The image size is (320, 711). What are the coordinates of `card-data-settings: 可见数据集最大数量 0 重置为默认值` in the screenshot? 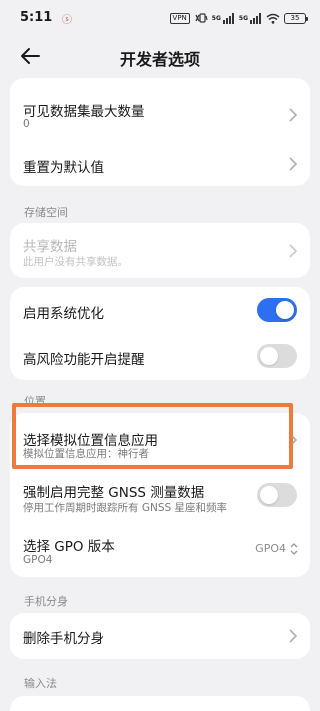 It's located at (160, 132).